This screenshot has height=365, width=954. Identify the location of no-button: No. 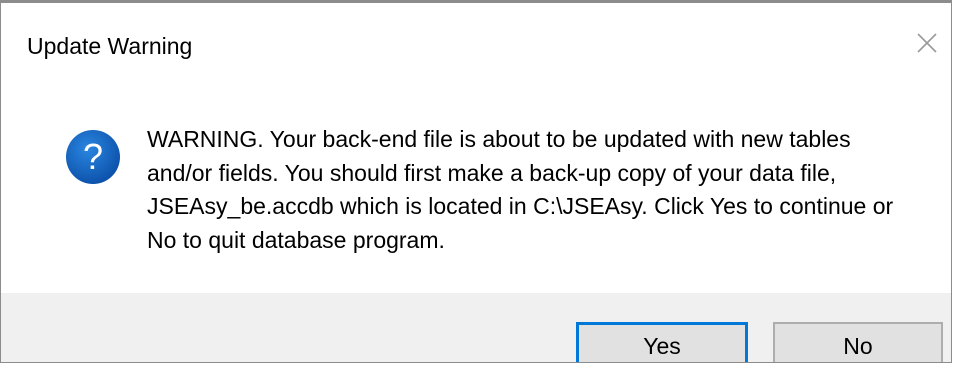
(858, 342).